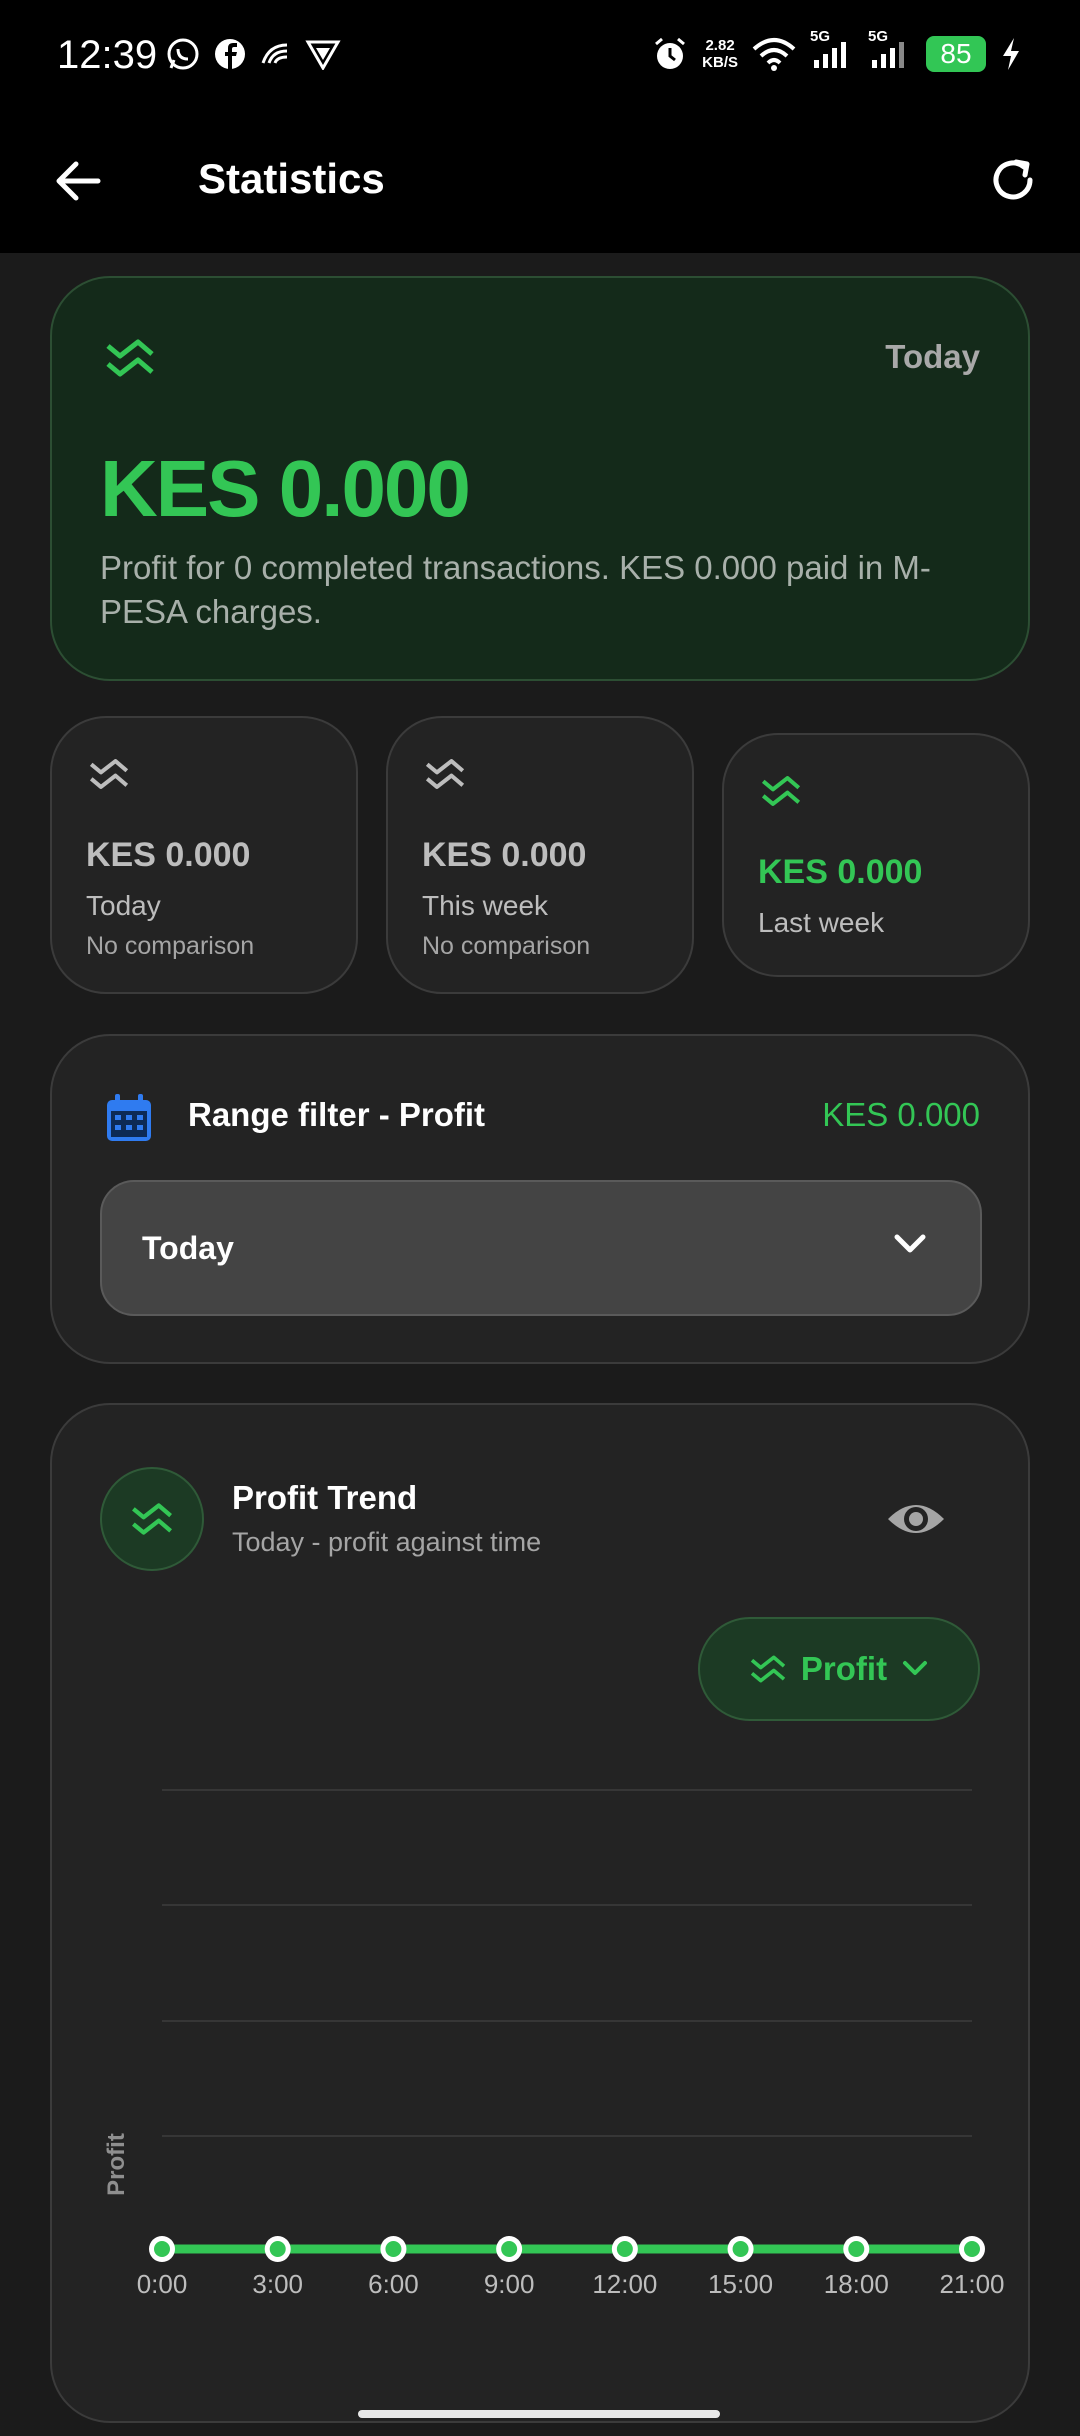 The height and width of the screenshot is (2436, 1080). I want to click on range-select: Today, so click(541, 1248).